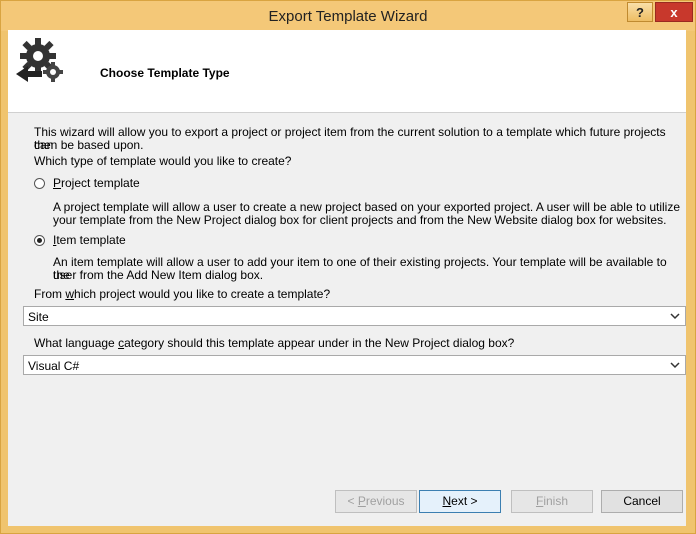 Image resolution: width=696 pixels, height=534 pixels. I want to click on finish-button-rest: inish, so click(556, 501).